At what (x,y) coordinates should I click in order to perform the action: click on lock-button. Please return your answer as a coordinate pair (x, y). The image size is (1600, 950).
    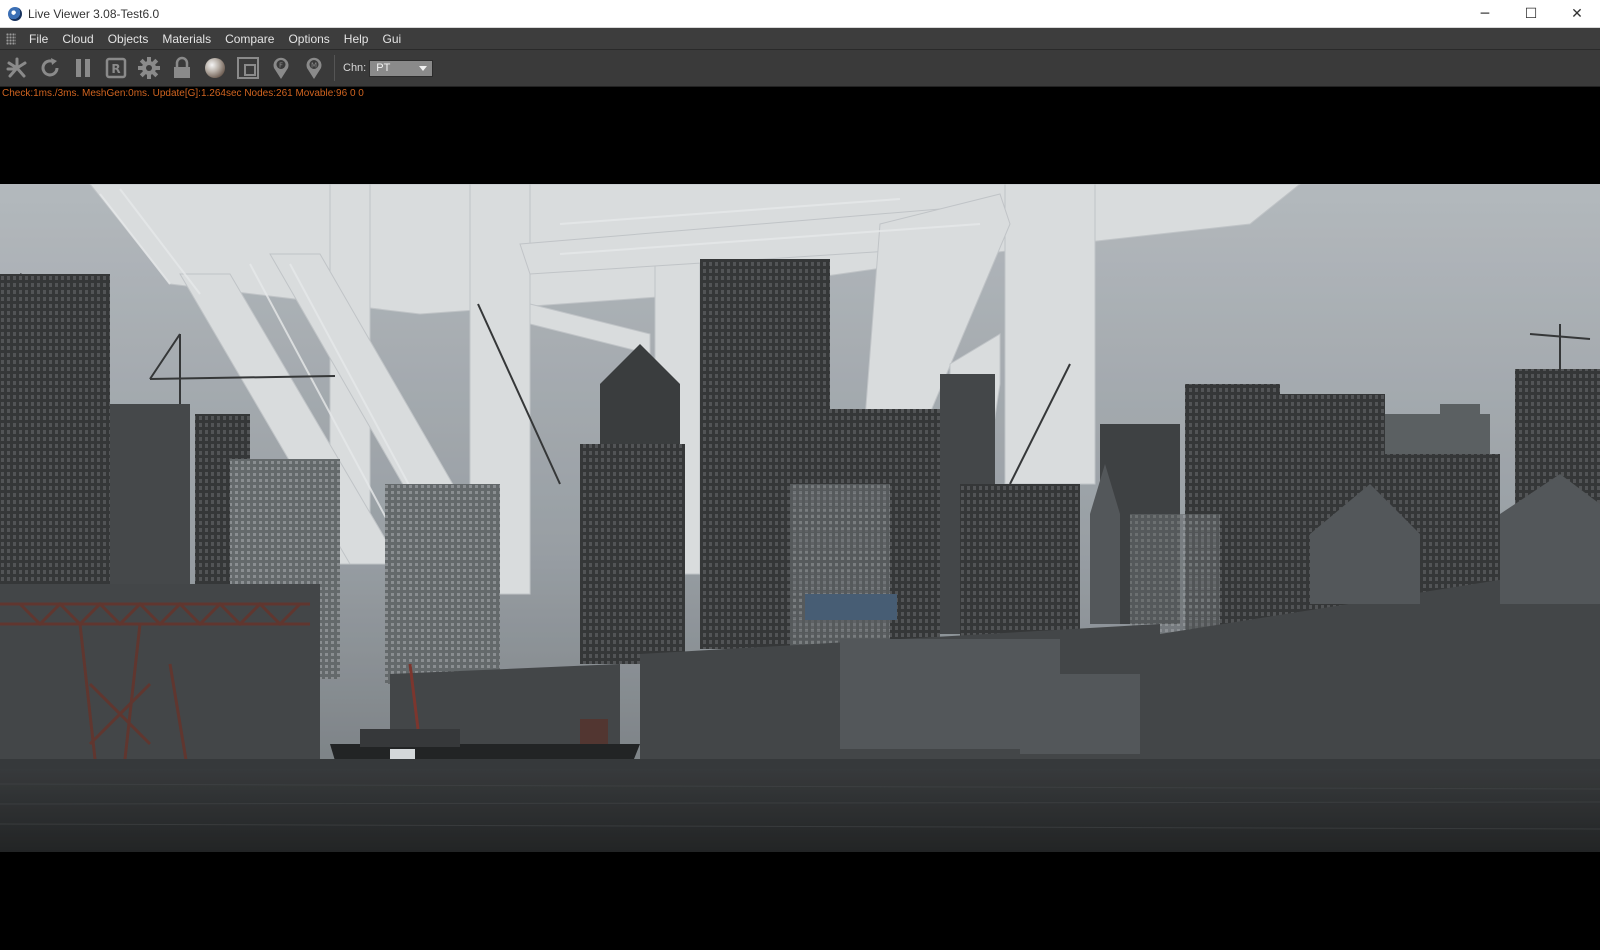
    Looking at the image, I should click on (182, 68).